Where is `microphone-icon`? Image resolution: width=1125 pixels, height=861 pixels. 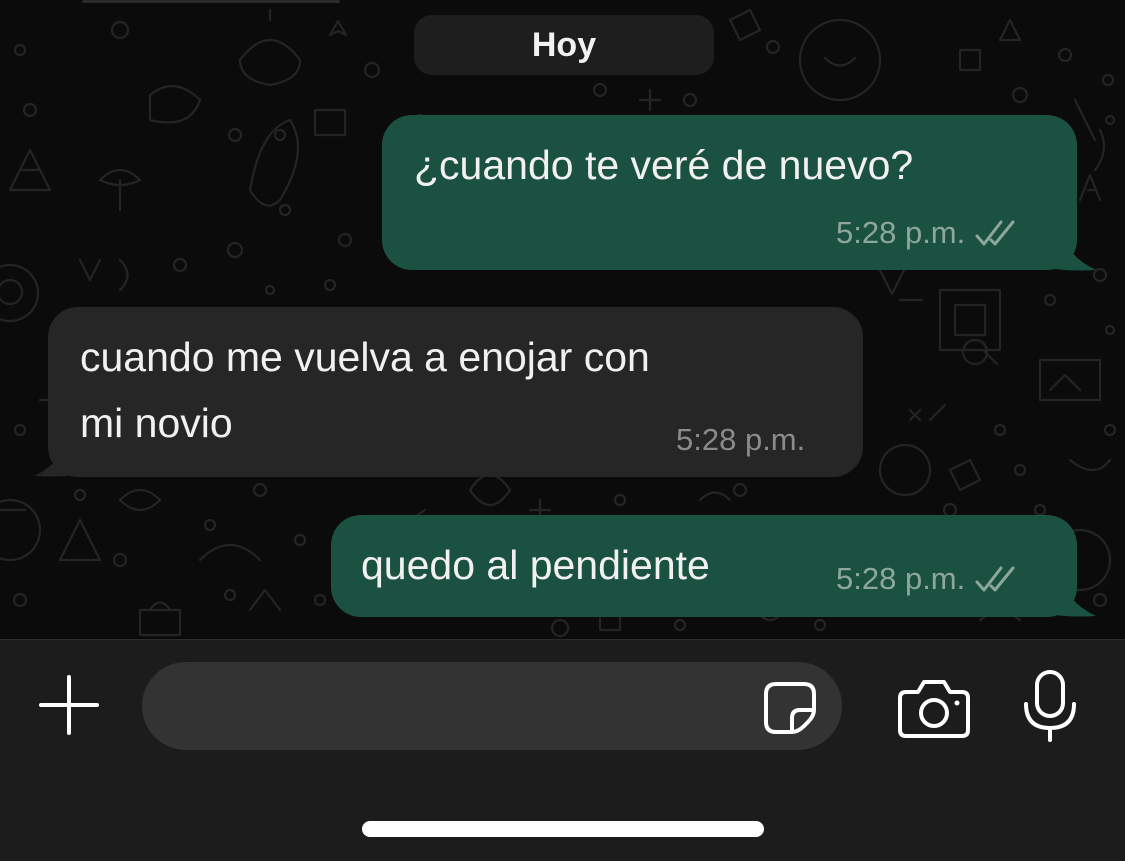
microphone-icon is located at coordinates (1050, 706).